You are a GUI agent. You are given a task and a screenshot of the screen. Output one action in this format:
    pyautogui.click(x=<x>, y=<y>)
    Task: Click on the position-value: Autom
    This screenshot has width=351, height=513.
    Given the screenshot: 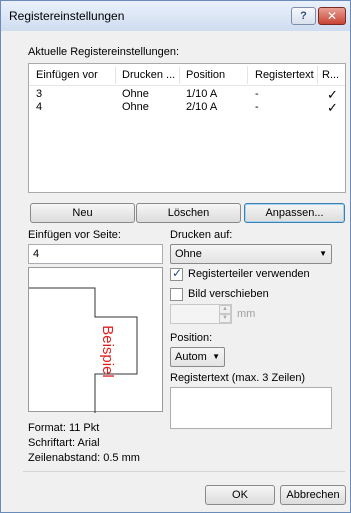 What is the action you would take?
    pyautogui.click(x=191, y=357)
    